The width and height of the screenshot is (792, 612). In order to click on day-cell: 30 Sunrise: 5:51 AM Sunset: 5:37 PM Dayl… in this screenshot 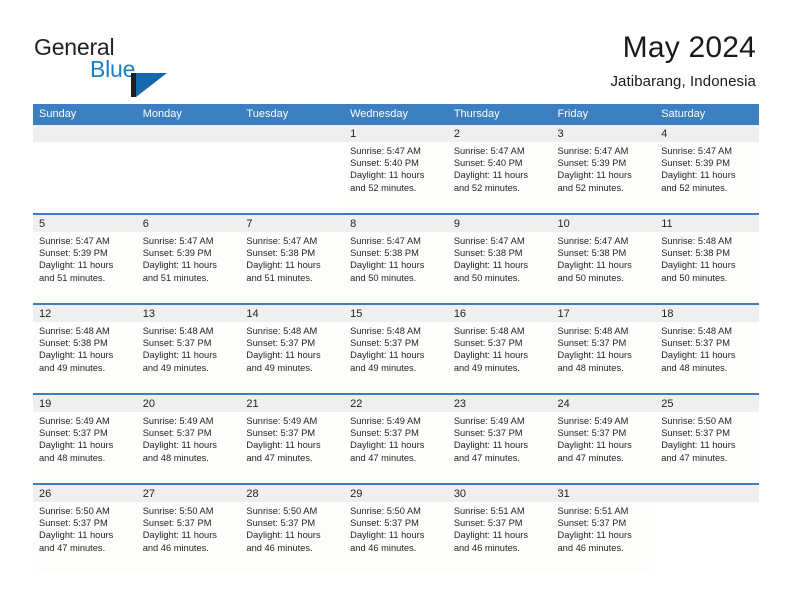, I will do `click(499, 529)`.